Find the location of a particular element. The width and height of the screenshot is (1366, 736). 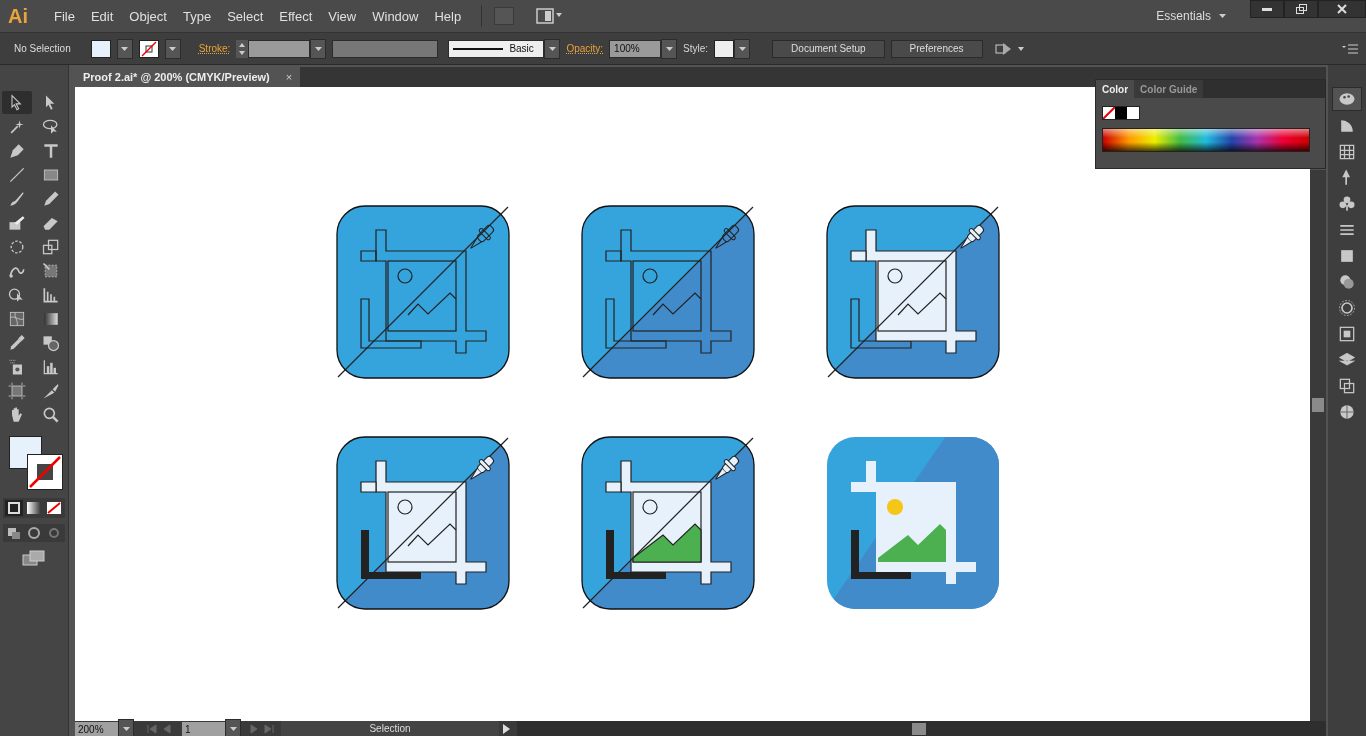

vertical-scrollbar is located at coordinates (1318, 445).